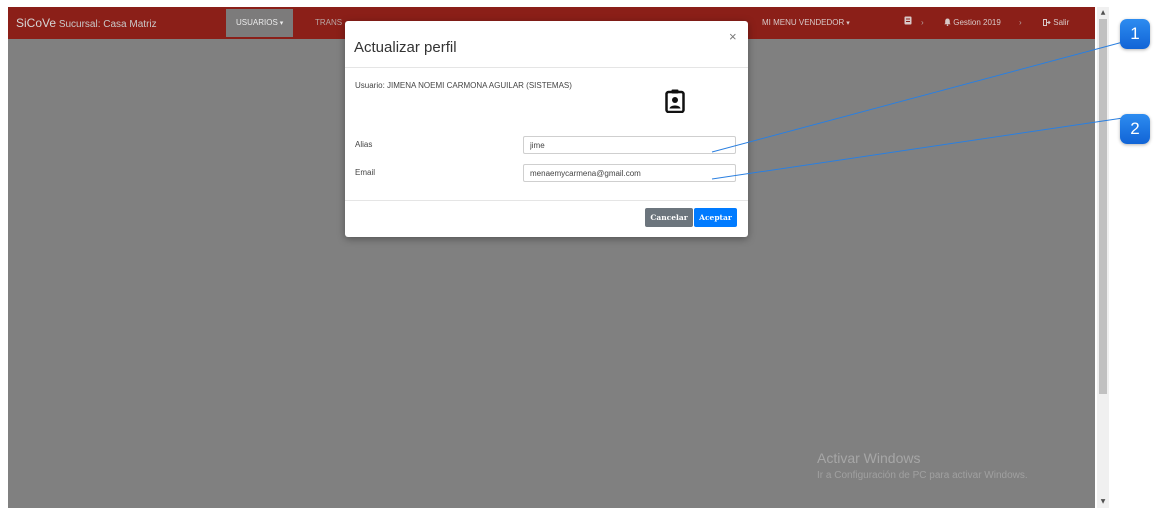 The height and width of the screenshot is (508, 1157). Describe the element at coordinates (546, 44) in the screenshot. I see `modal-header: Actualizar perfil ×` at that location.